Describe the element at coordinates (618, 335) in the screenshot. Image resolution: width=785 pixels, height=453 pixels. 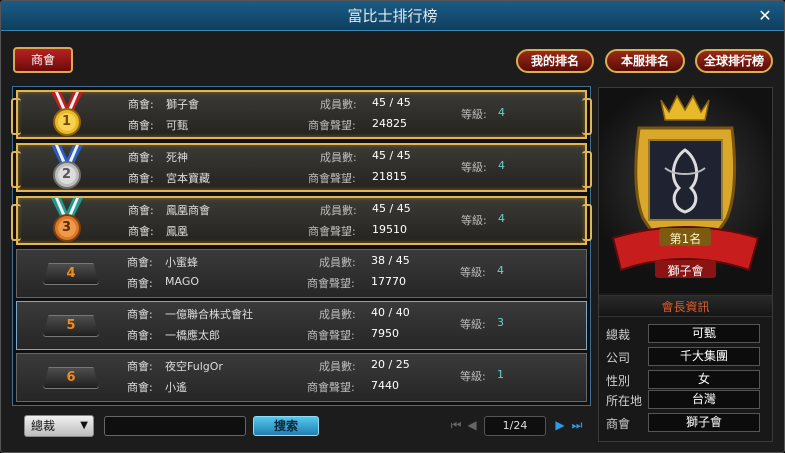
I see `field-label-president: 總裁` at that location.